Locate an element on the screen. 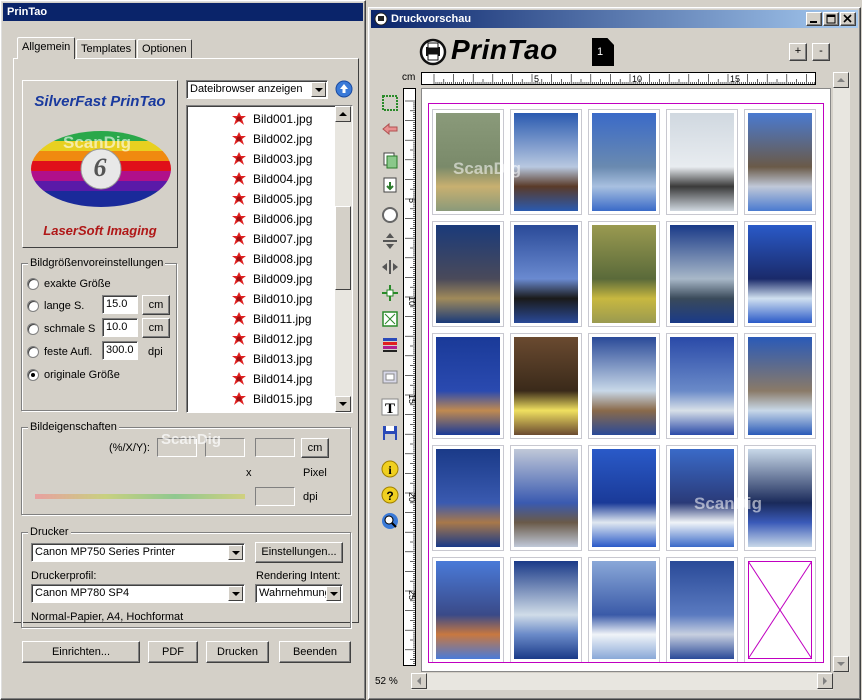 The height and width of the screenshot is (700, 862). file-list-item: Bild006.jpg is located at coordinates (269, 219).